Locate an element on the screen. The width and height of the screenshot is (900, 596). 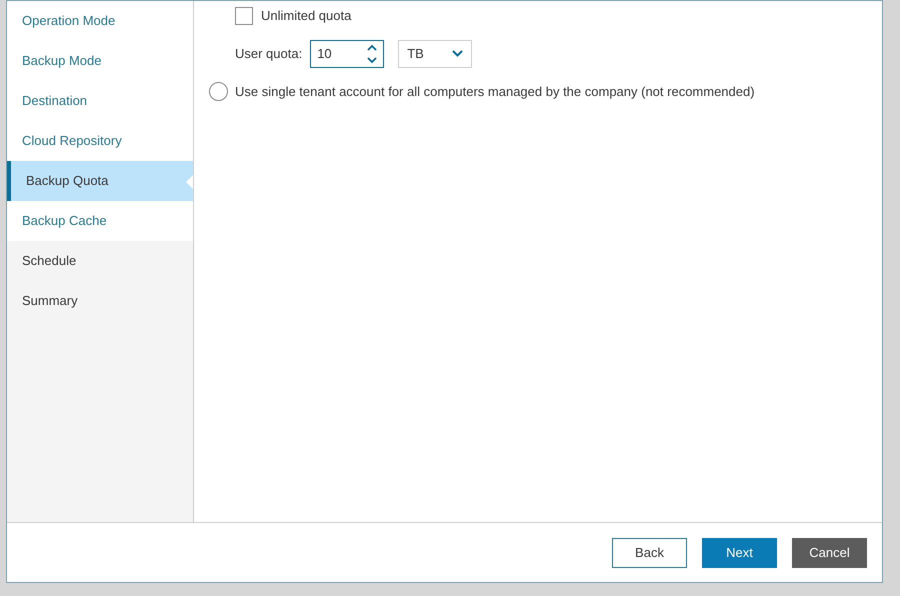
checkbox-label: Unlimited quota is located at coordinates (306, 16).